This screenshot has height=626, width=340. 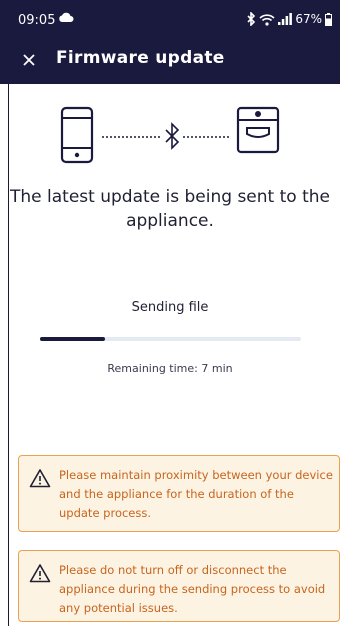 I want to click on page-title: Firmware update, so click(x=140, y=58).